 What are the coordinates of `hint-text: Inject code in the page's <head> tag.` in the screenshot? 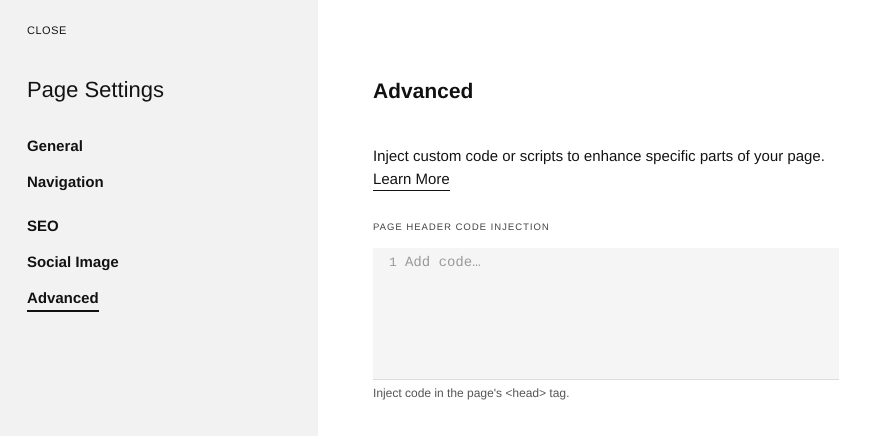 It's located at (471, 393).